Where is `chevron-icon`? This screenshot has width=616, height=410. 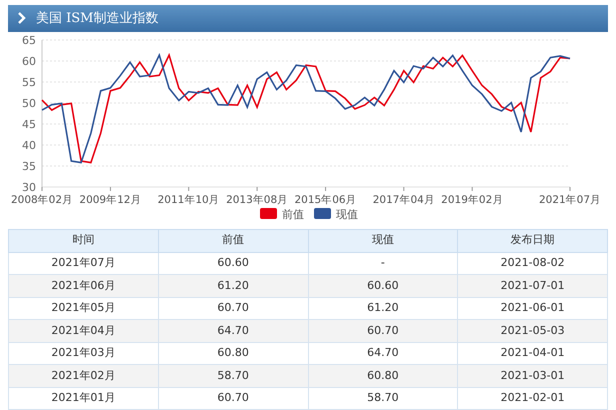 chevron-icon is located at coordinates (22, 18).